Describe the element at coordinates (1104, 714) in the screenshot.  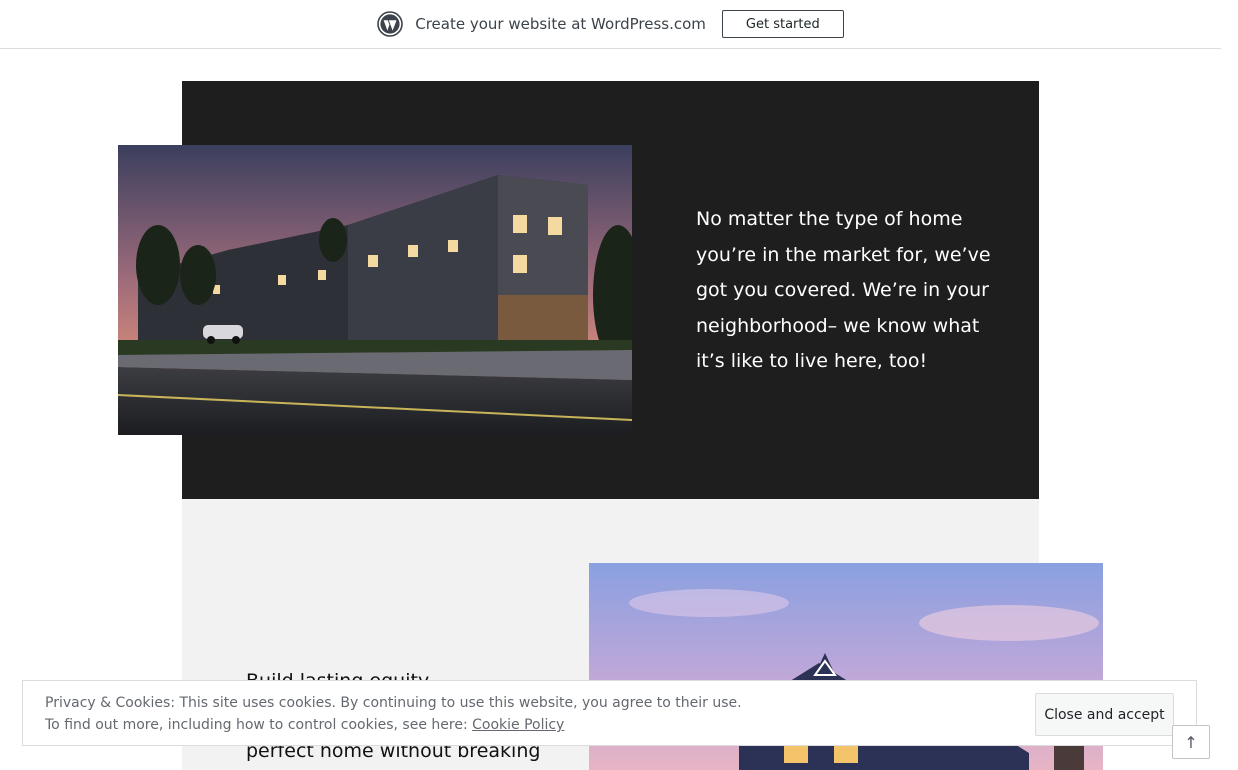
I see `close-and-accept-button: Close and accept` at that location.